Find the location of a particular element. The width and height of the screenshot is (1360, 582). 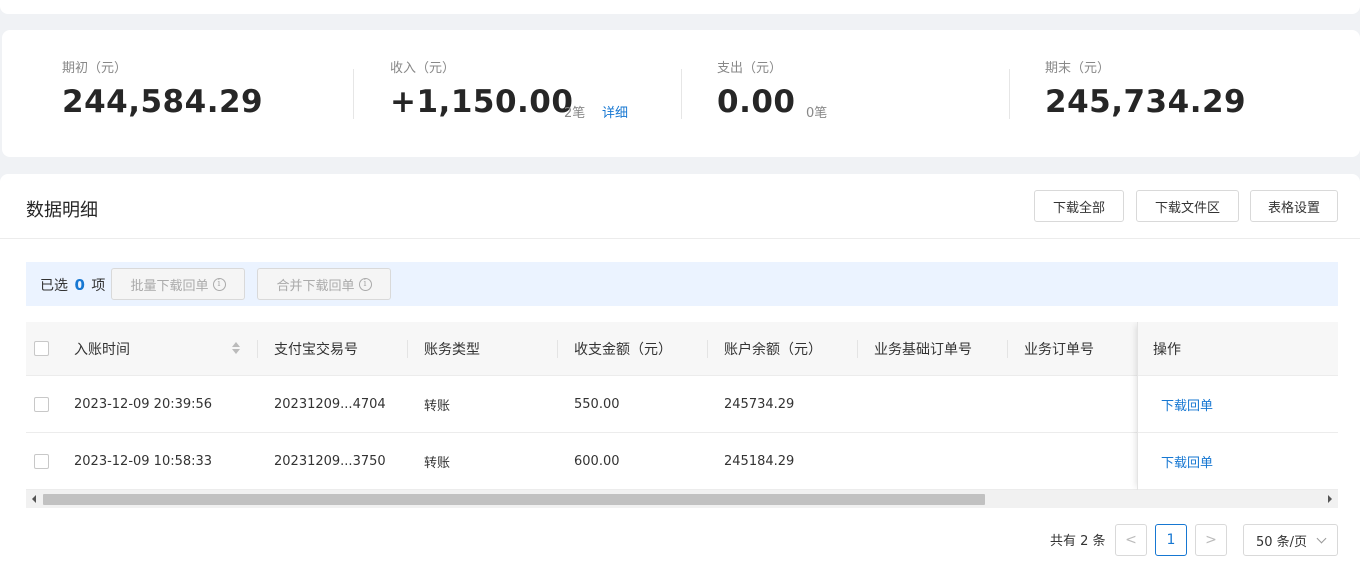

cell-time: 2023-12-09 20:39:56 is located at coordinates (143, 404).